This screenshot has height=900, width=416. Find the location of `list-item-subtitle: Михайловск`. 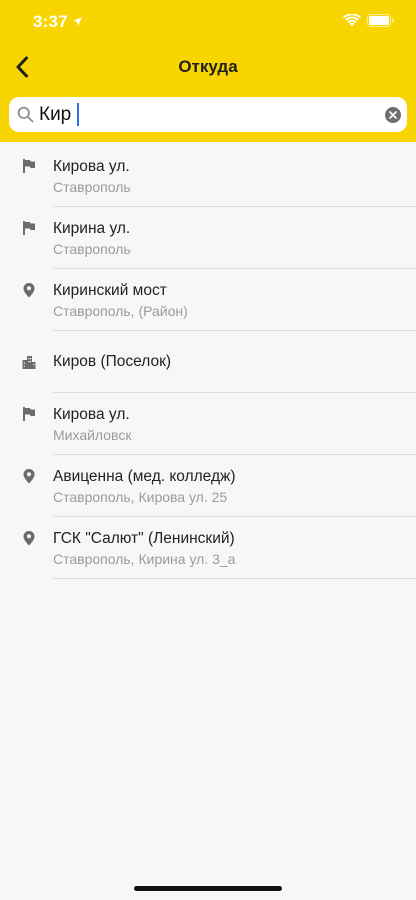

list-item-subtitle: Михайловск is located at coordinates (92, 435).